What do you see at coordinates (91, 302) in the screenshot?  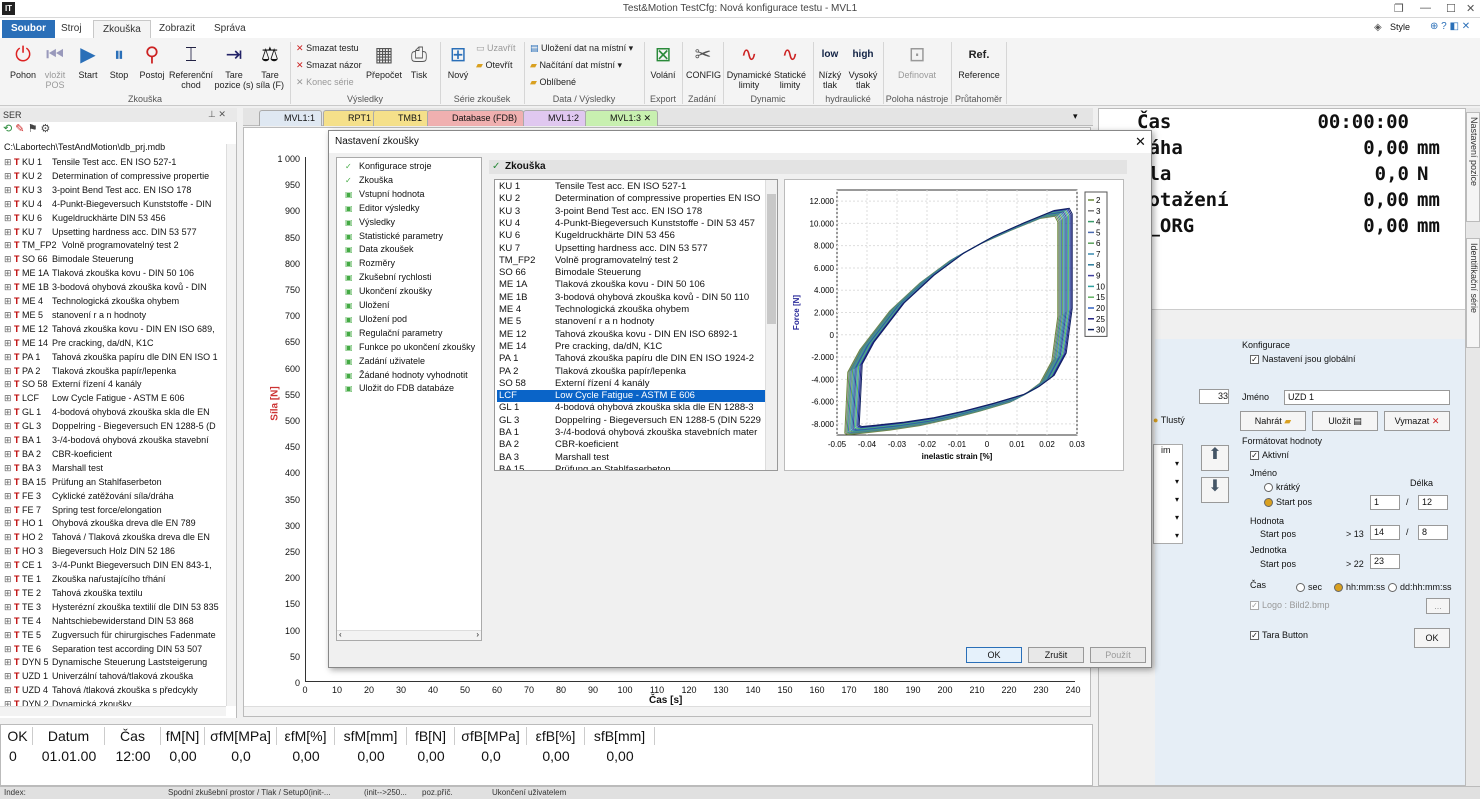 I see `tree-item: ⊞ T ME 4 Technologická zkouška ohybem` at bounding box center [91, 302].